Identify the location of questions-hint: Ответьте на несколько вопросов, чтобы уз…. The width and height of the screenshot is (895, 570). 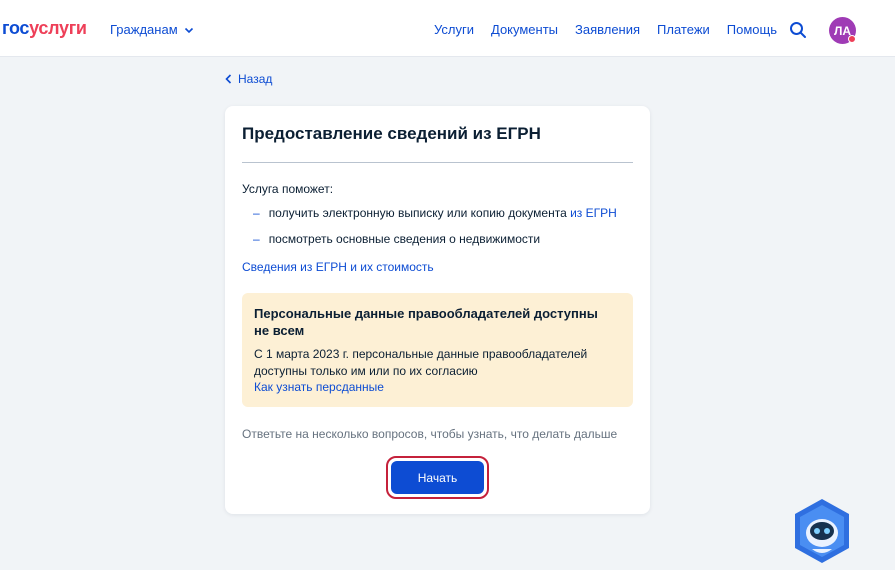
(430, 434).